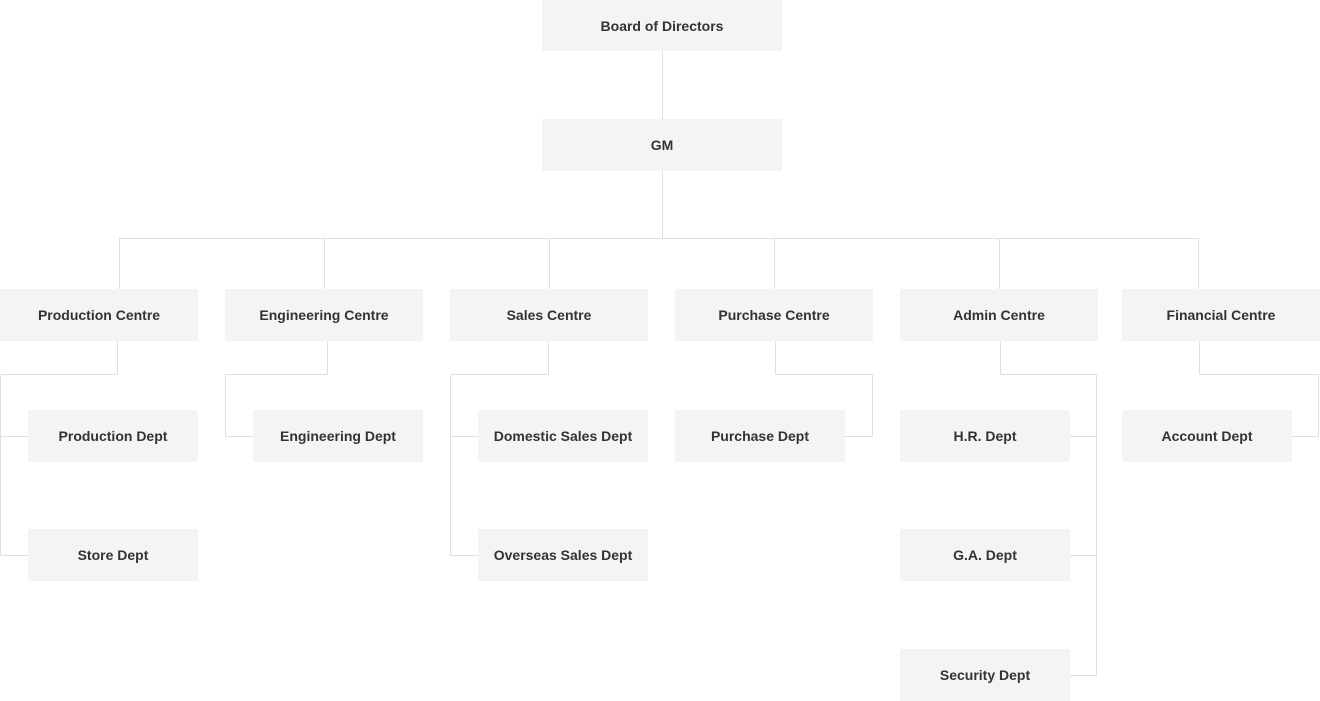 The height and width of the screenshot is (701, 1320). Describe the element at coordinates (113, 555) in the screenshot. I see `node-store-dept: Store Dept` at that location.